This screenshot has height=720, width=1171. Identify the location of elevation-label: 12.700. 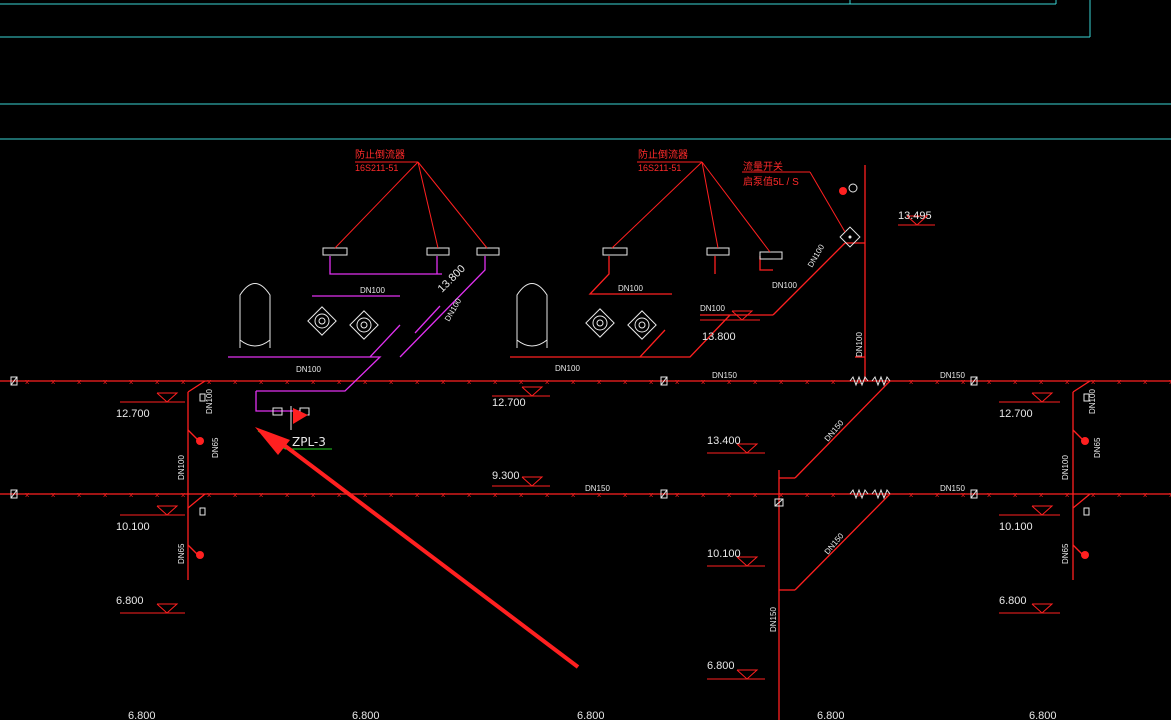
(1016, 414).